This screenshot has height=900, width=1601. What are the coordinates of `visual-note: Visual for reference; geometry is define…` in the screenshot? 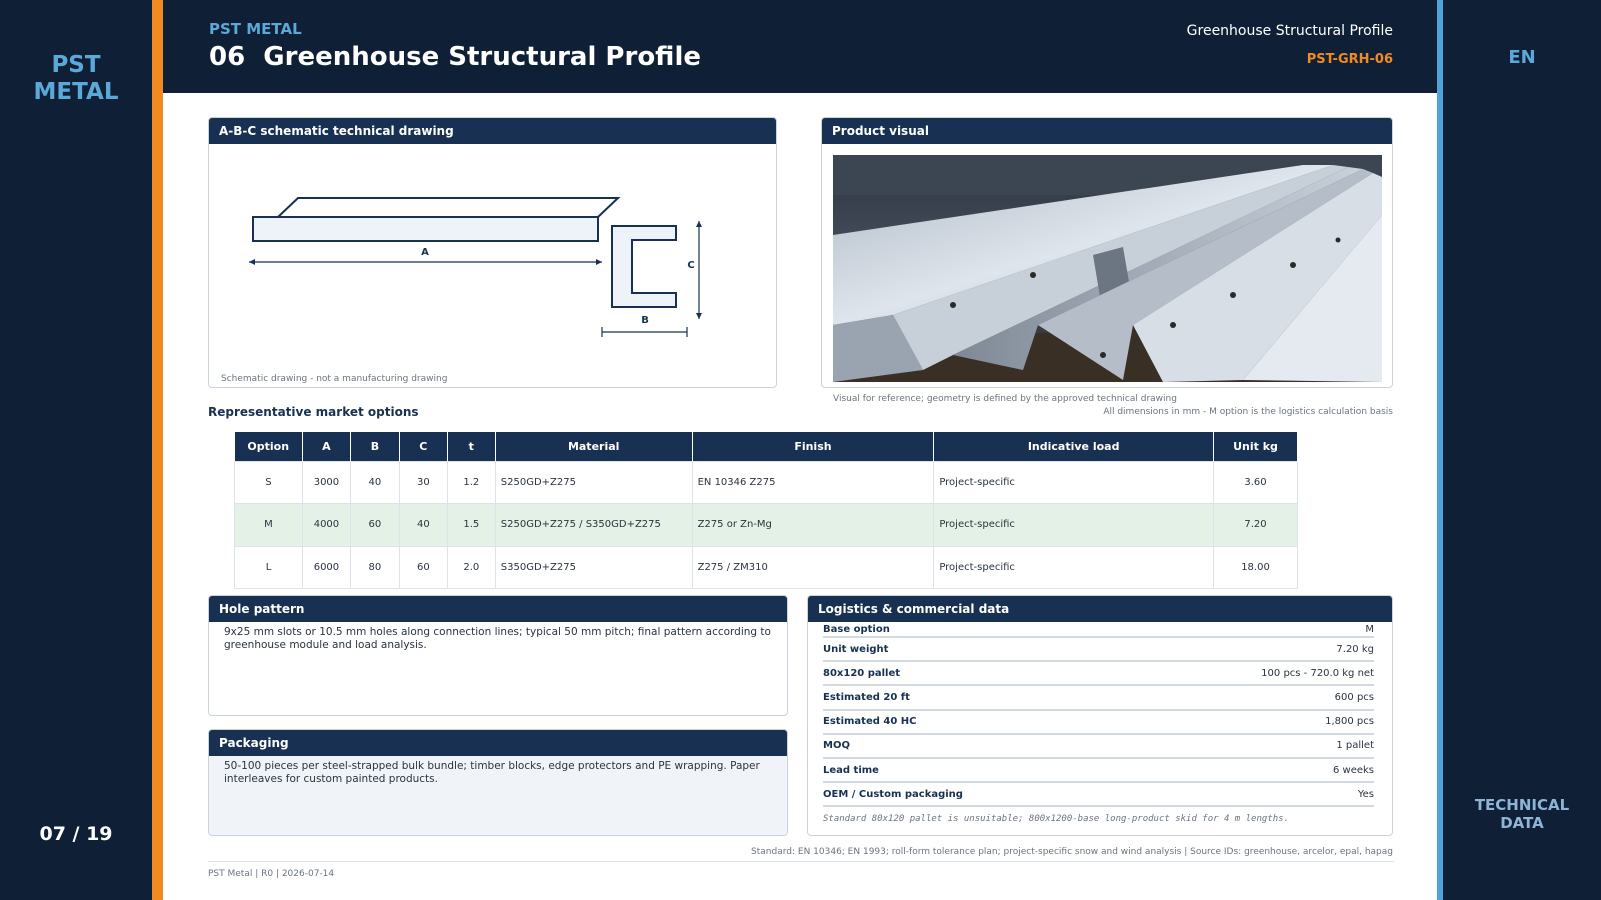 It's located at (1005, 399).